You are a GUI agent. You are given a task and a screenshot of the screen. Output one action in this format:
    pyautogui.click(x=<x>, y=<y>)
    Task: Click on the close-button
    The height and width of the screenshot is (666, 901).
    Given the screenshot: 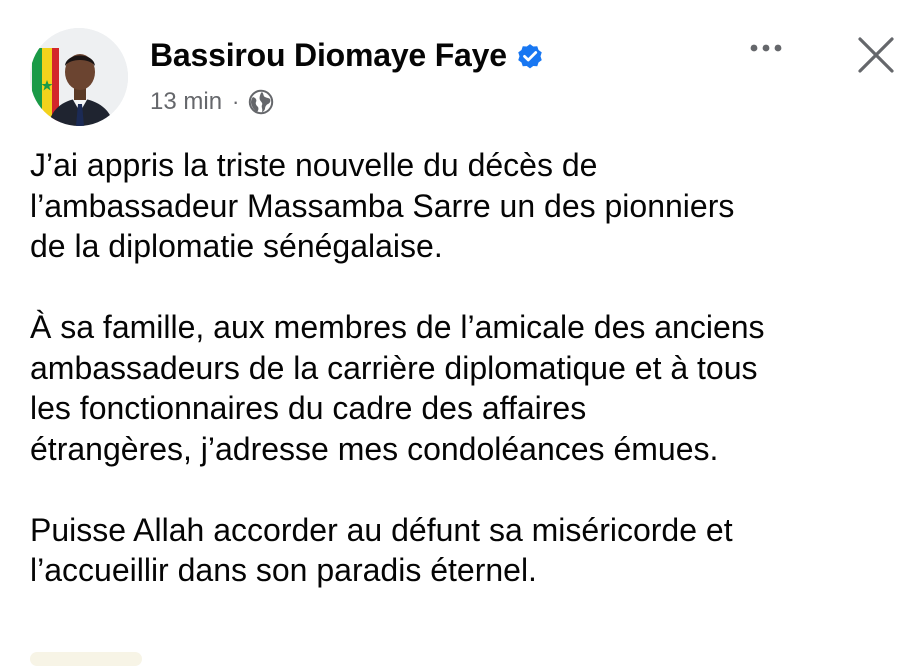 What is the action you would take?
    pyautogui.click(x=876, y=55)
    